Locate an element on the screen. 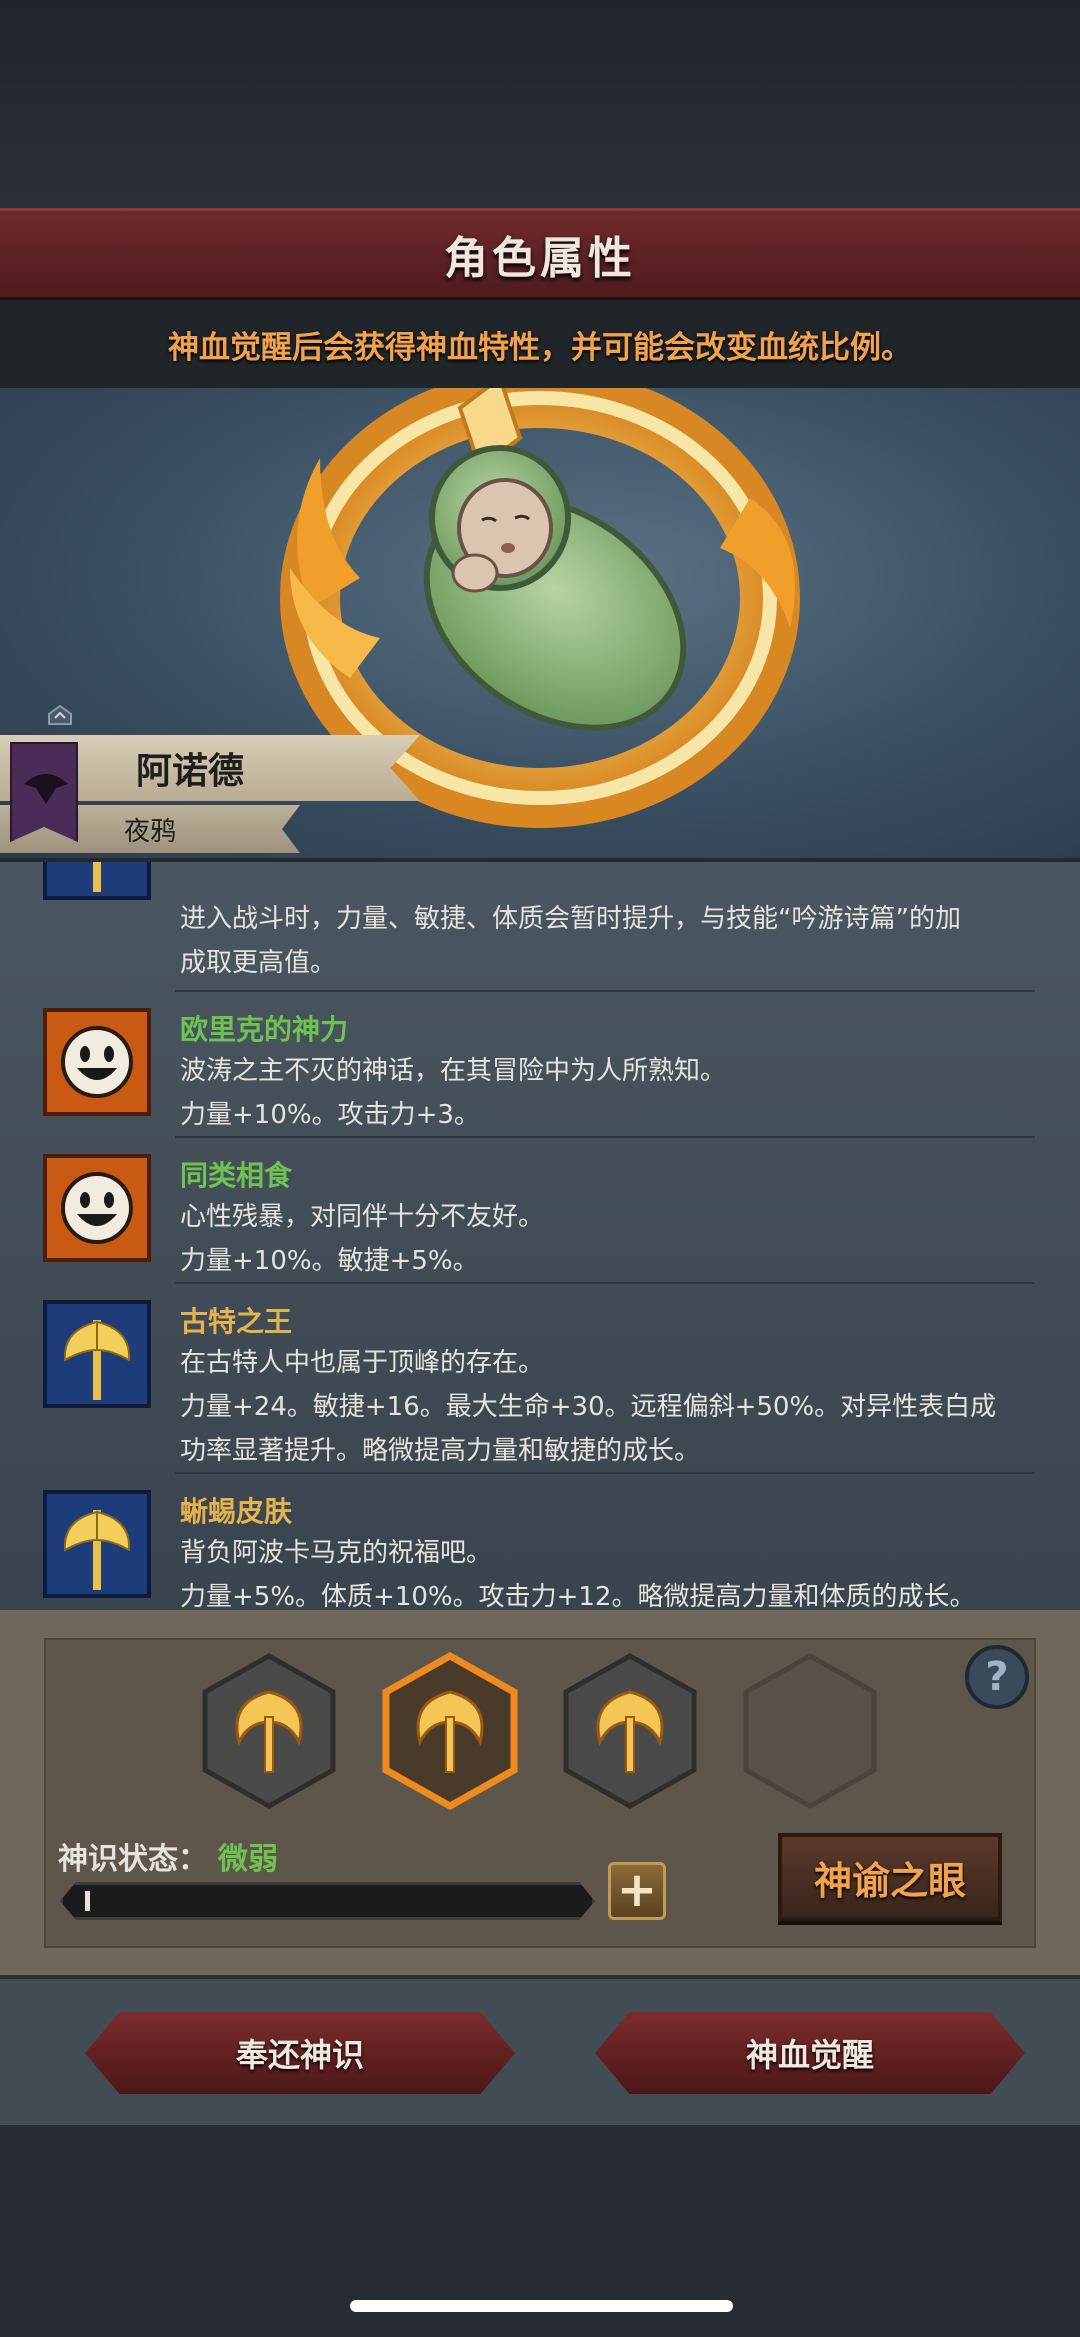  return-divine-button: 奉还神识 is located at coordinates (300, 2053).